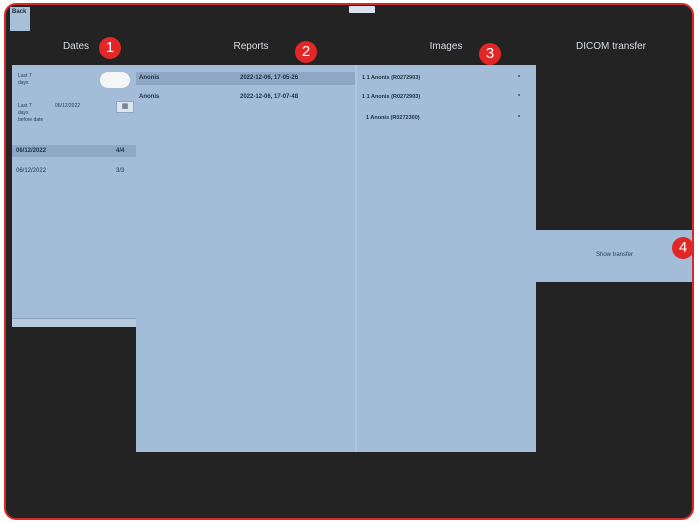 The image size is (699, 523). I want to click on column-divider, so click(356, 258).